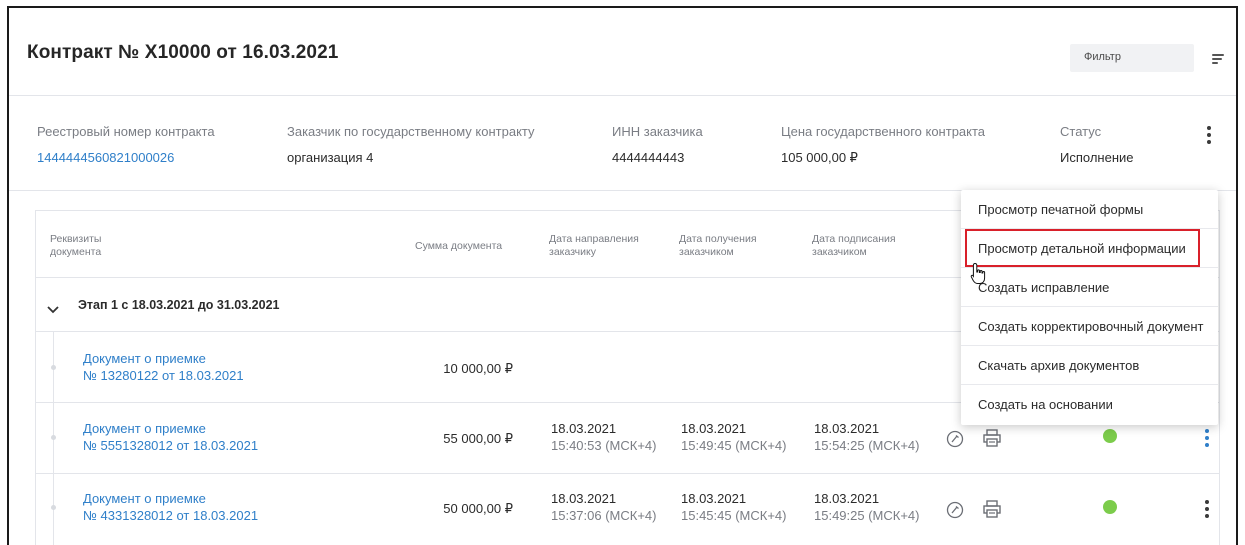 The height and width of the screenshot is (545, 1245). What do you see at coordinates (622, 95) in the screenshot?
I see `header-divider` at bounding box center [622, 95].